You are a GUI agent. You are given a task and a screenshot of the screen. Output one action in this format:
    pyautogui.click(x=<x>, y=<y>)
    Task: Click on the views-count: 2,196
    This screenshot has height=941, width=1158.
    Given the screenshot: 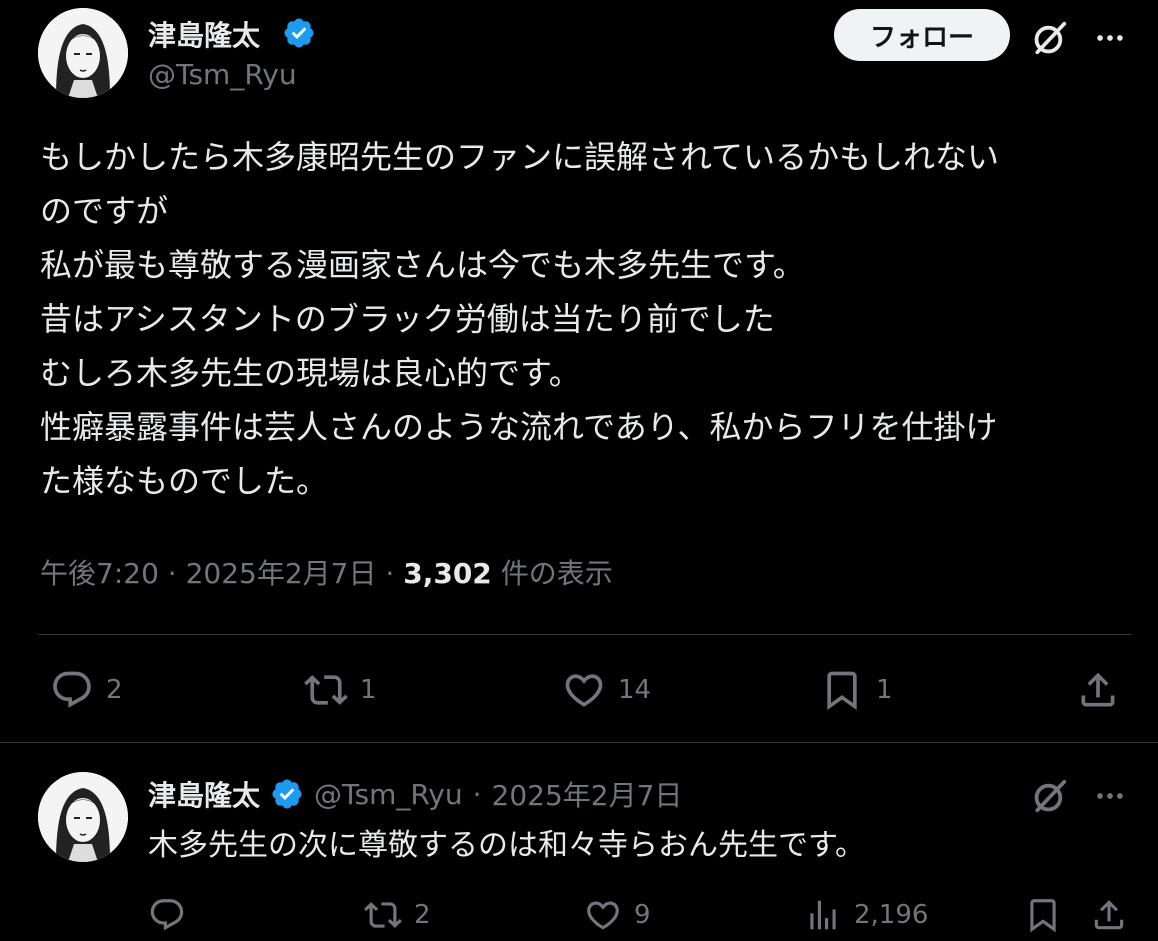 What is the action you would take?
    pyautogui.click(x=891, y=915)
    